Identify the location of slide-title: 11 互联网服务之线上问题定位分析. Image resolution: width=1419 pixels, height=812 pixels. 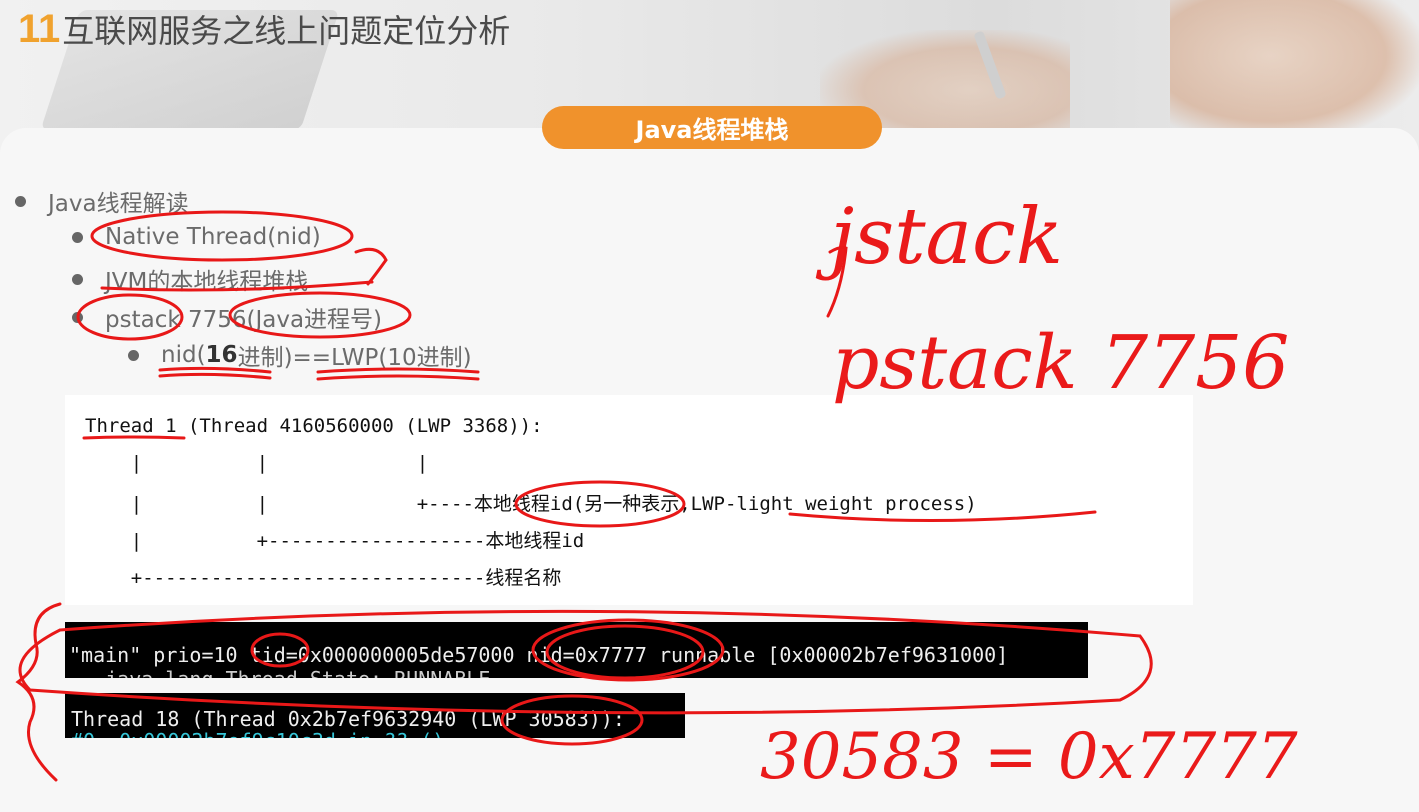
(264, 30).